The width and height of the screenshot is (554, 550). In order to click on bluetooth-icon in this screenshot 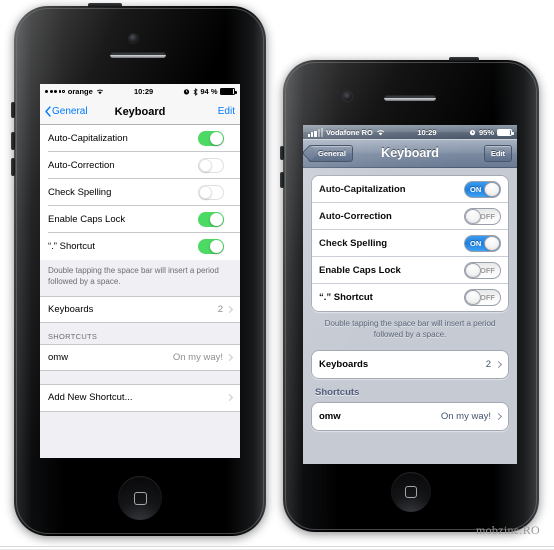, I will do `click(195, 91)`.